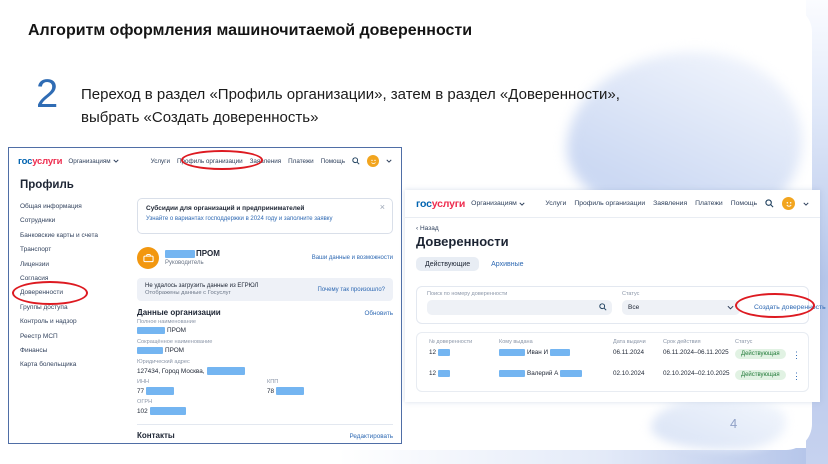  What do you see at coordinates (76, 354) in the screenshot?
I see `sidebar-item-finance: Финансы` at bounding box center [76, 354].